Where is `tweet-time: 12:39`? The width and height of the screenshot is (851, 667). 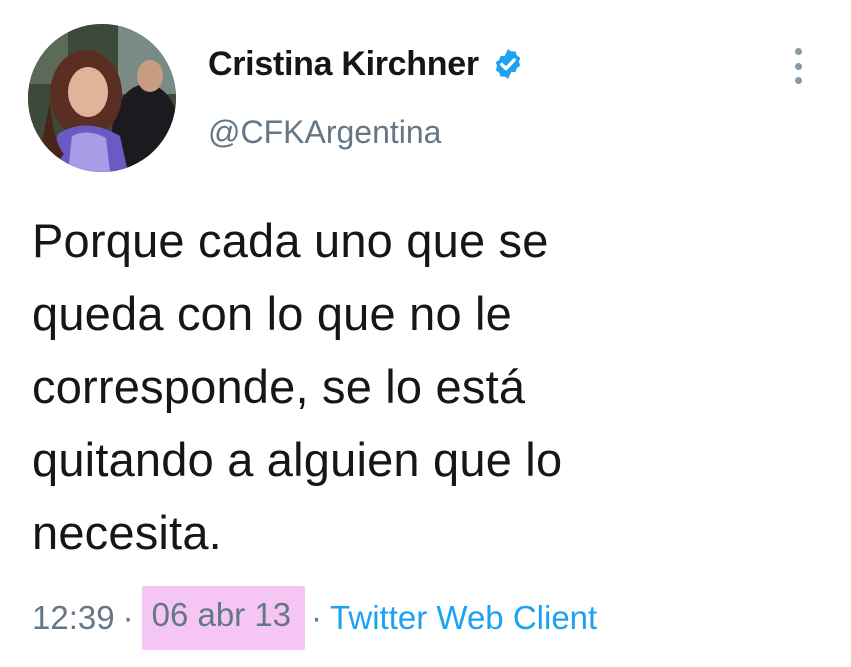
tweet-time: 12:39 is located at coordinates (73, 618).